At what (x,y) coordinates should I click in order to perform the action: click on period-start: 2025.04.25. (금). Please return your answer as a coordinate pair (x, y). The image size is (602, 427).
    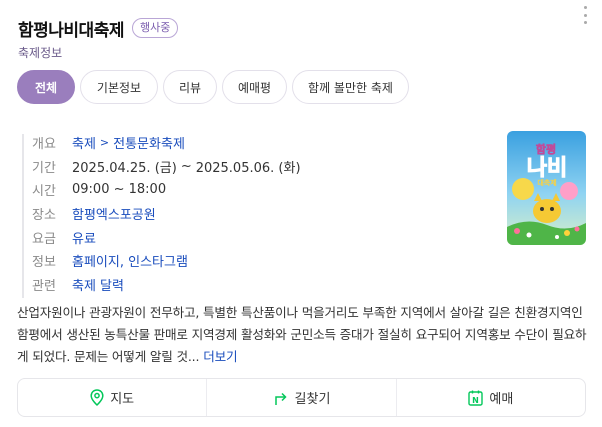
    Looking at the image, I should click on (124, 168).